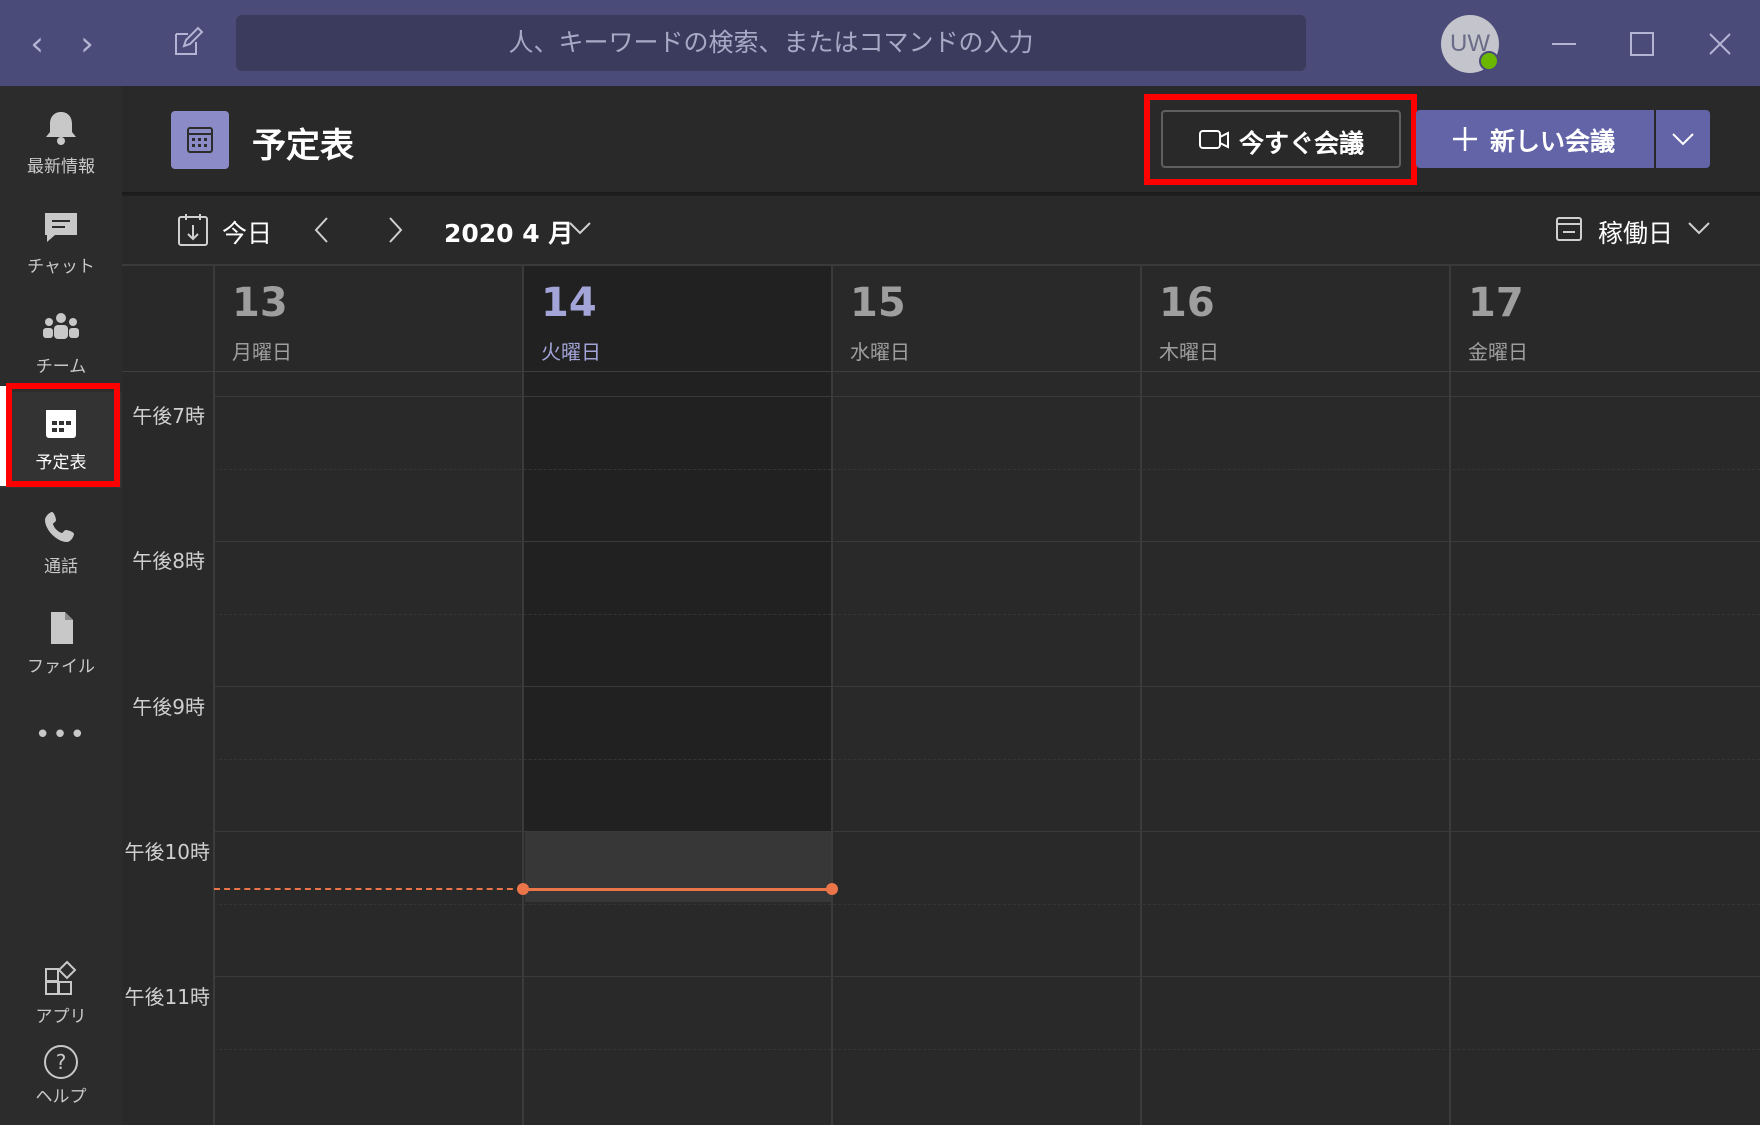 The image size is (1760, 1125). I want to click on title-bar: ‹ › 人、キーワードの検索、またはコマンドの入力 UW, so click(880, 43).